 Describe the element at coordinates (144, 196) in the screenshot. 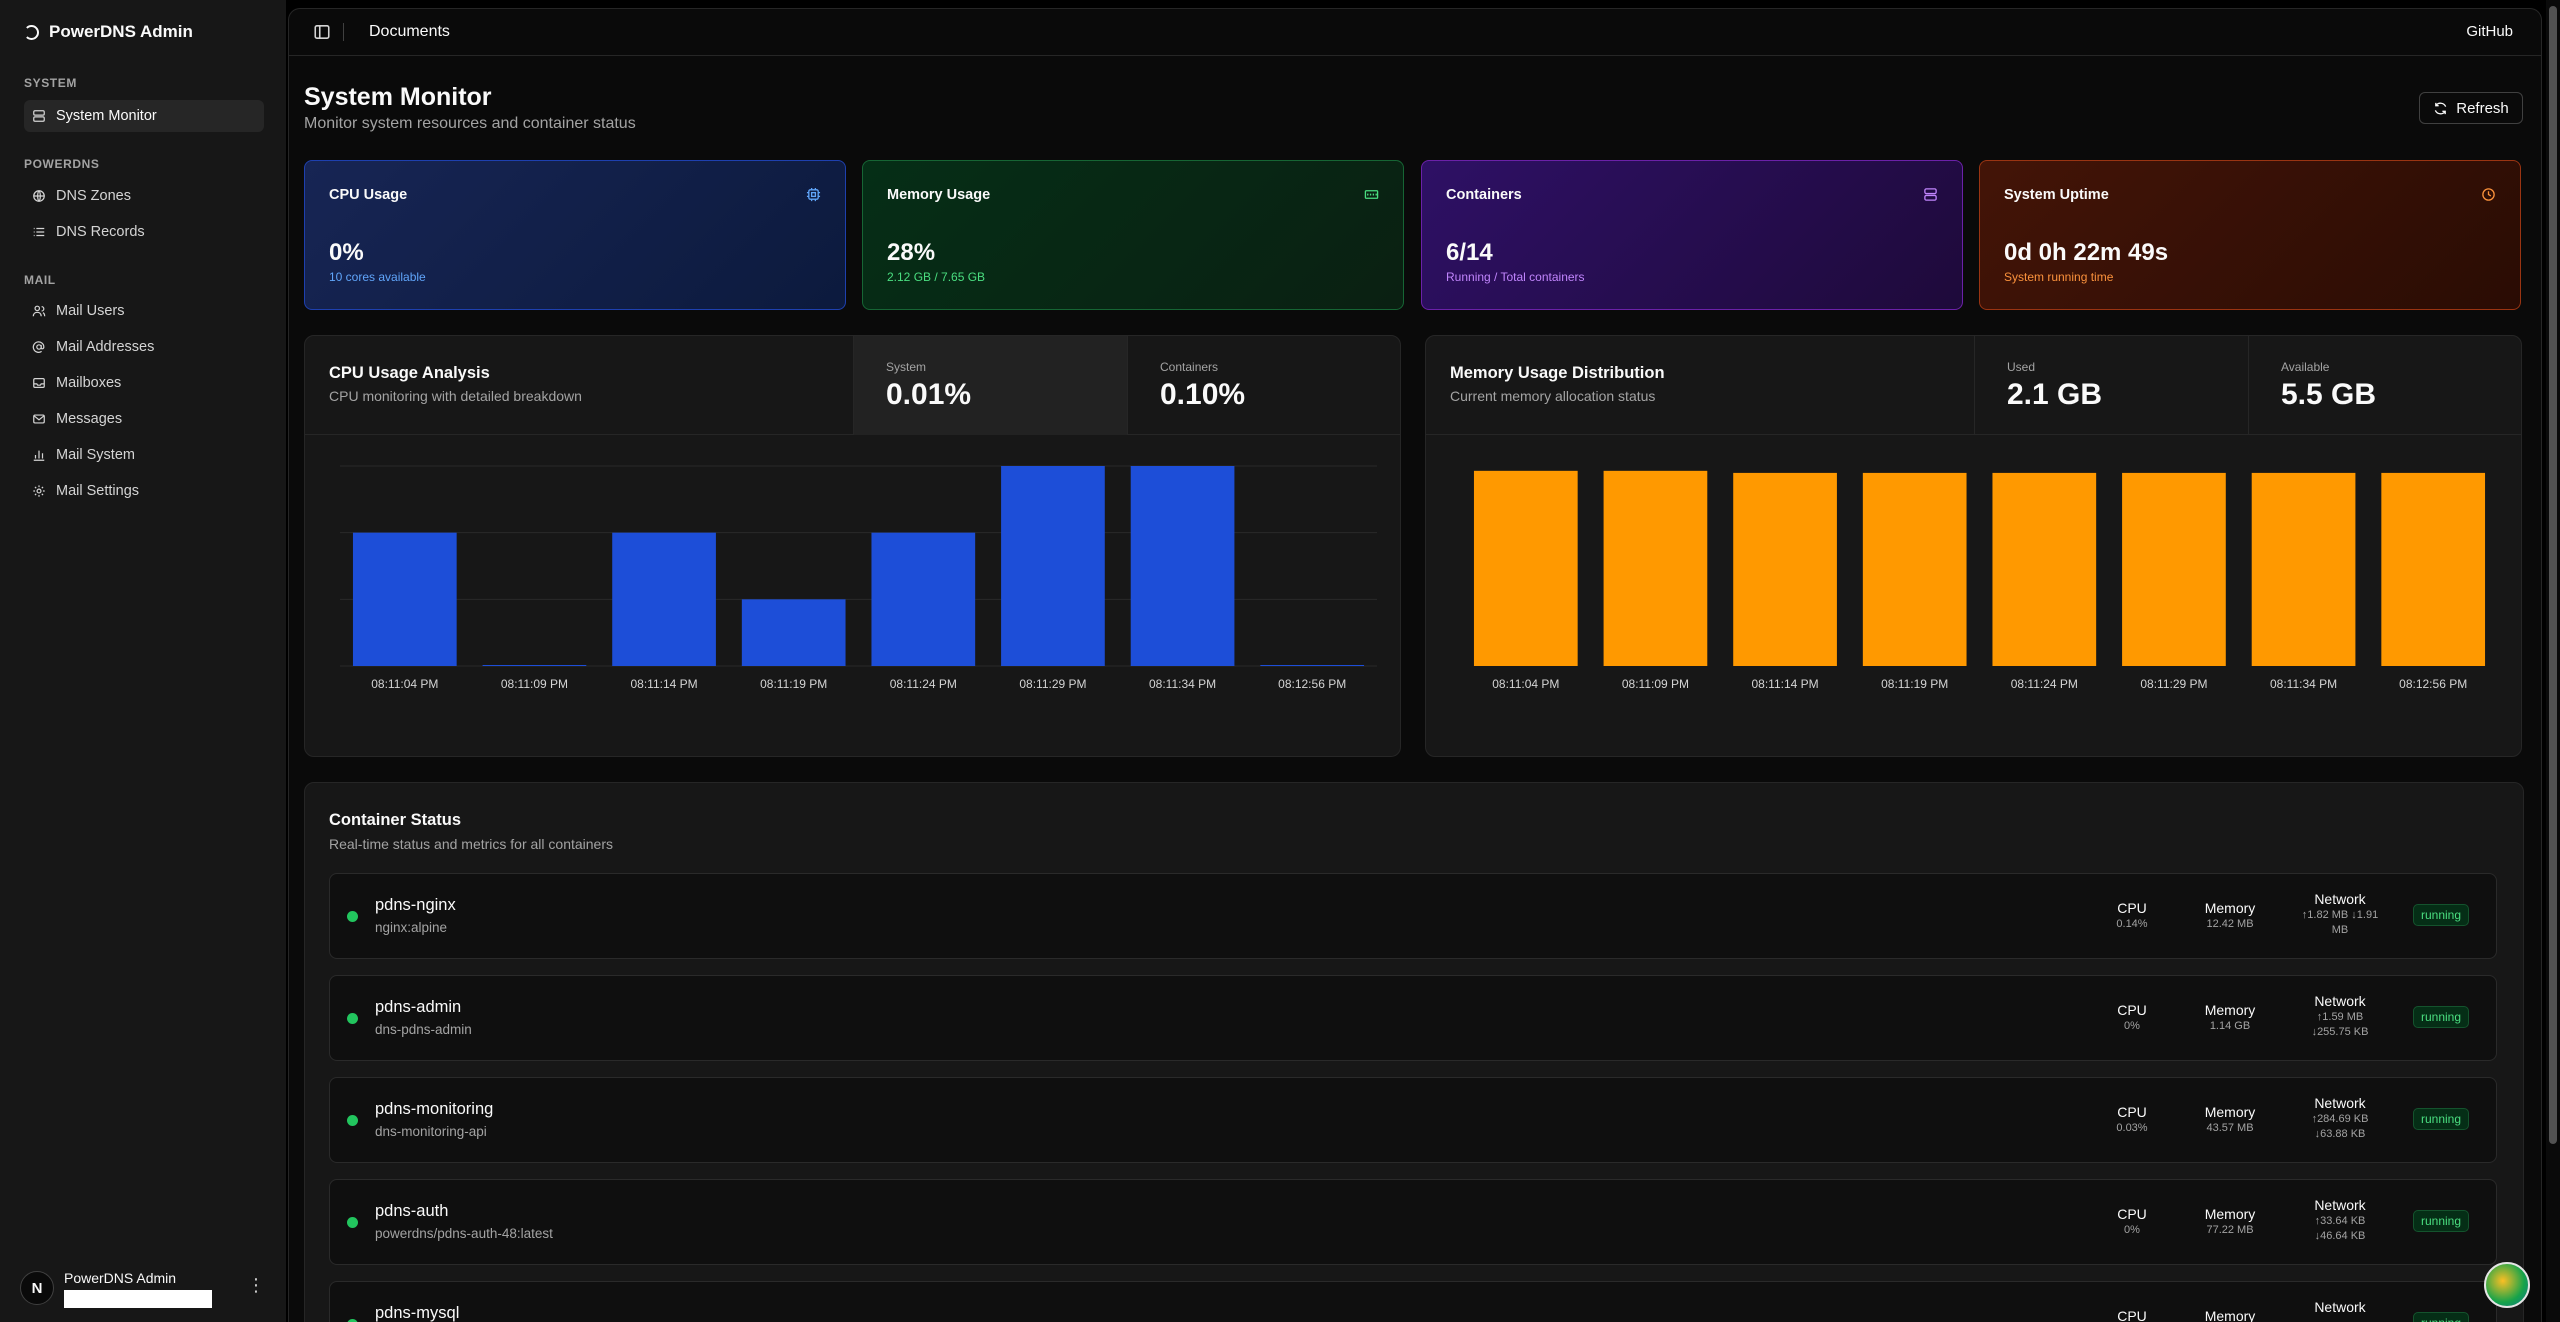

I see `sidebar-item-dns-zones: DNS Zones` at that location.